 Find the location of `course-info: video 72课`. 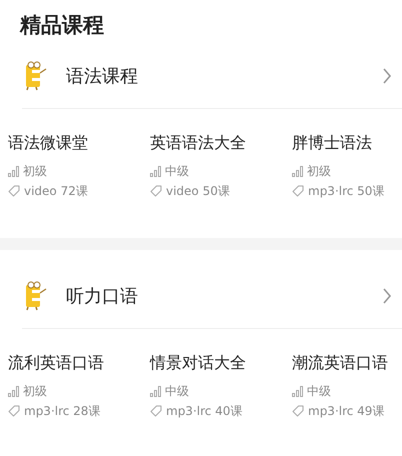

course-info: video 72课 is located at coordinates (56, 191).